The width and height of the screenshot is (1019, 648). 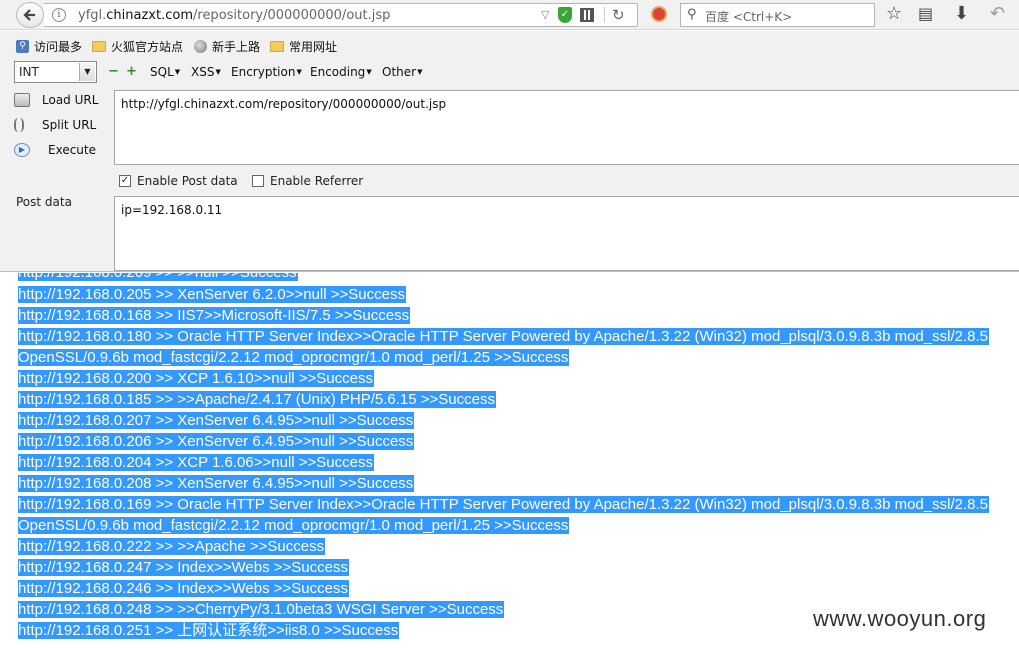 What do you see at coordinates (55, 72) in the screenshot?
I see `encoding-select: INT ▼` at bounding box center [55, 72].